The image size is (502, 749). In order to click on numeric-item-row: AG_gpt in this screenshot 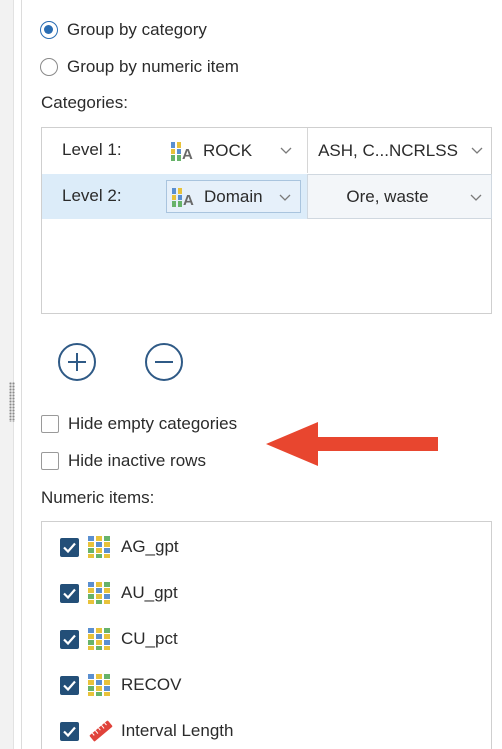, I will do `click(119, 547)`.